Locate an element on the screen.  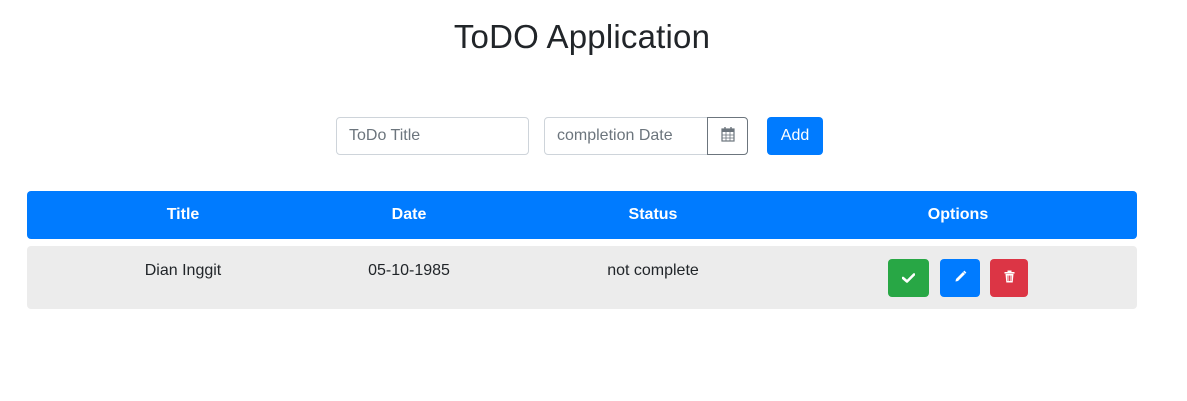
check-icon is located at coordinates (908, 278).